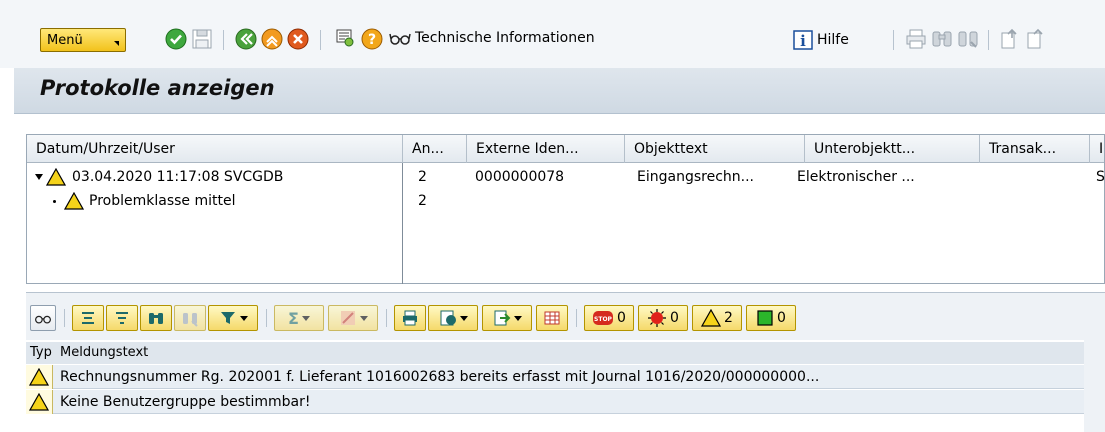  I want to click on display-object-icon, so click(346, 39).